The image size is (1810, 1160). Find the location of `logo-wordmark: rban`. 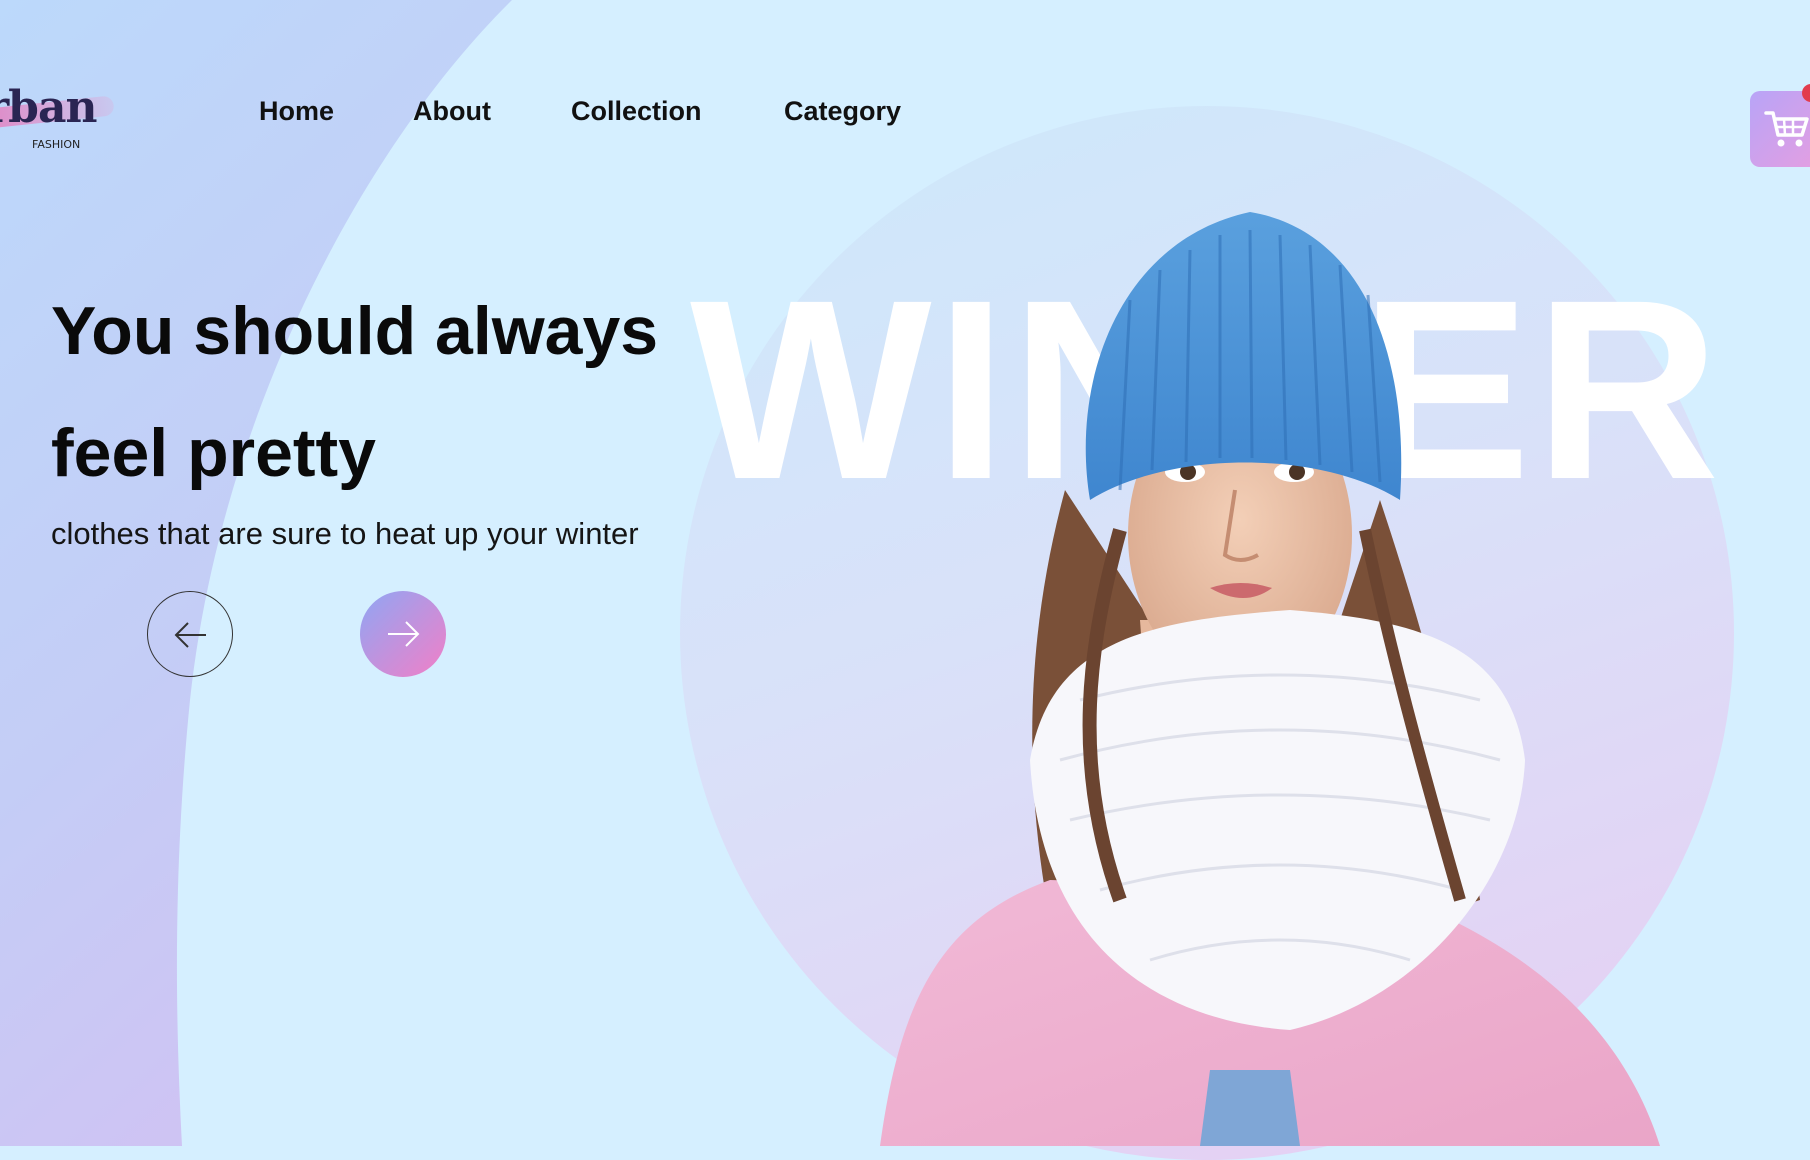

logo-wordmark: rban is located at coordinates (48, 107).